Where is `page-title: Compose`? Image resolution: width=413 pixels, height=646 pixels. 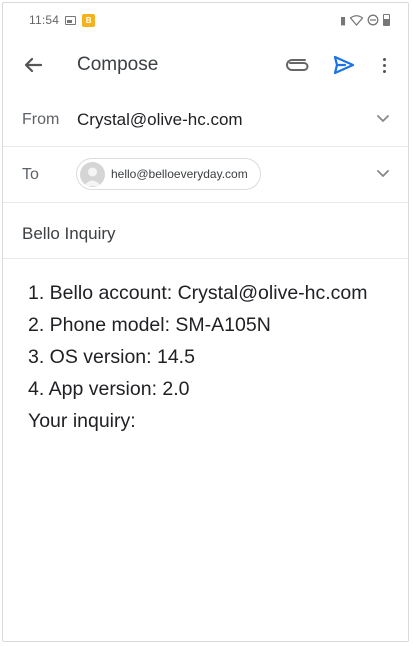 page-title: Compose is located at coordinates (118, 64).